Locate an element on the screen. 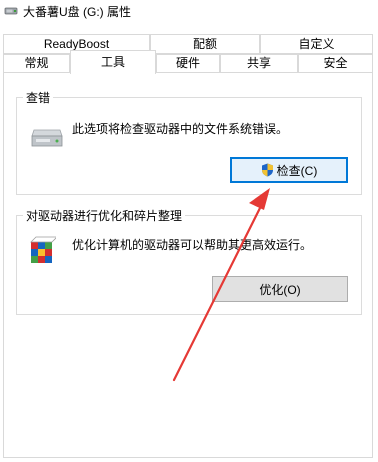  optimize-button: 优化(O) is located at coordinates (280, 289).